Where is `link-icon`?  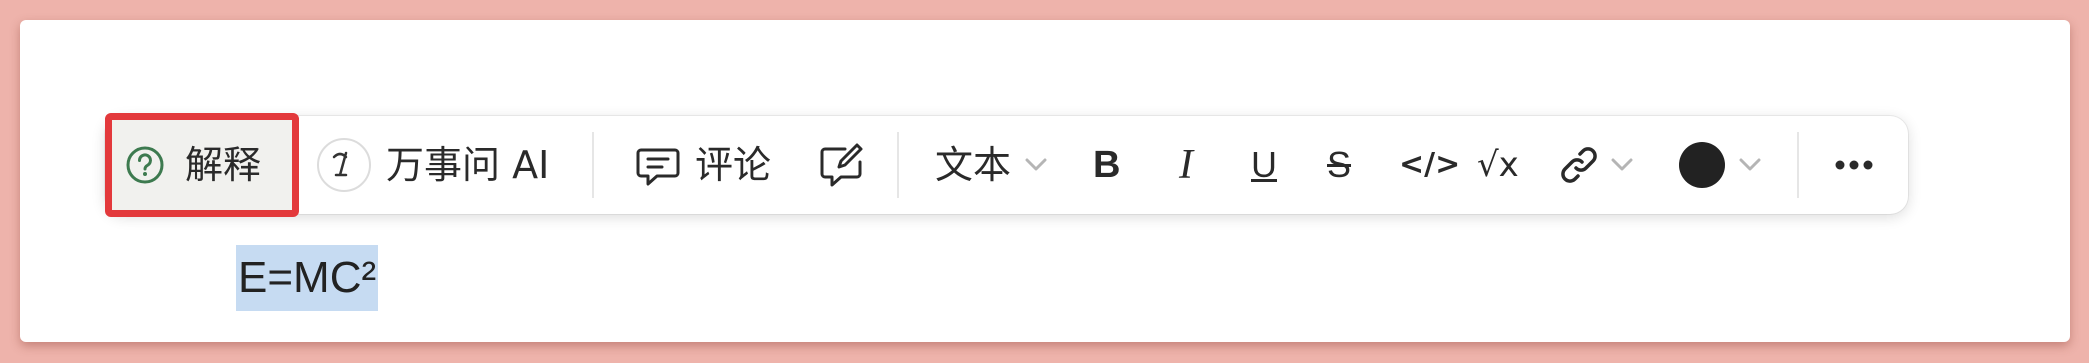
link-icon is located at coordinates (1579, 165).